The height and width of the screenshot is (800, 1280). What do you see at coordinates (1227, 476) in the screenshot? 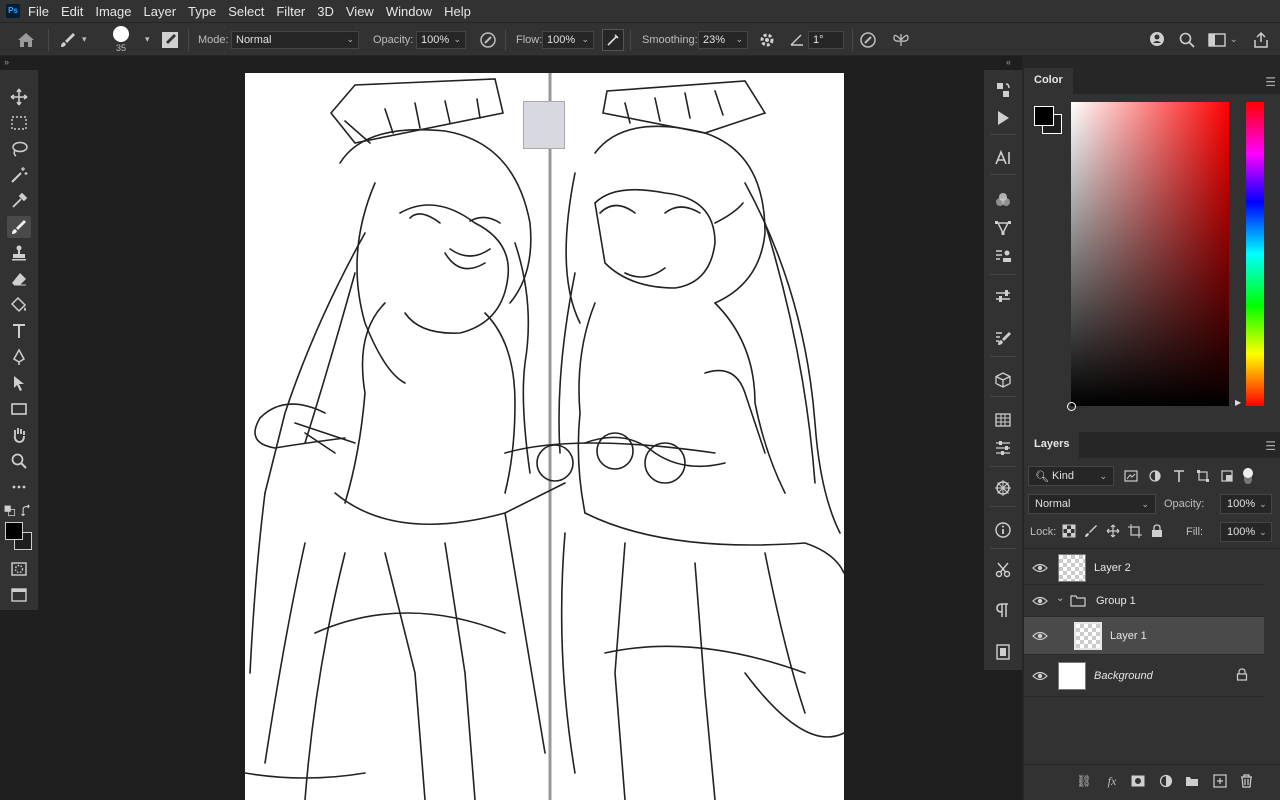
I see `filter-smart-object-icon` at bounding box center [1227, 476].